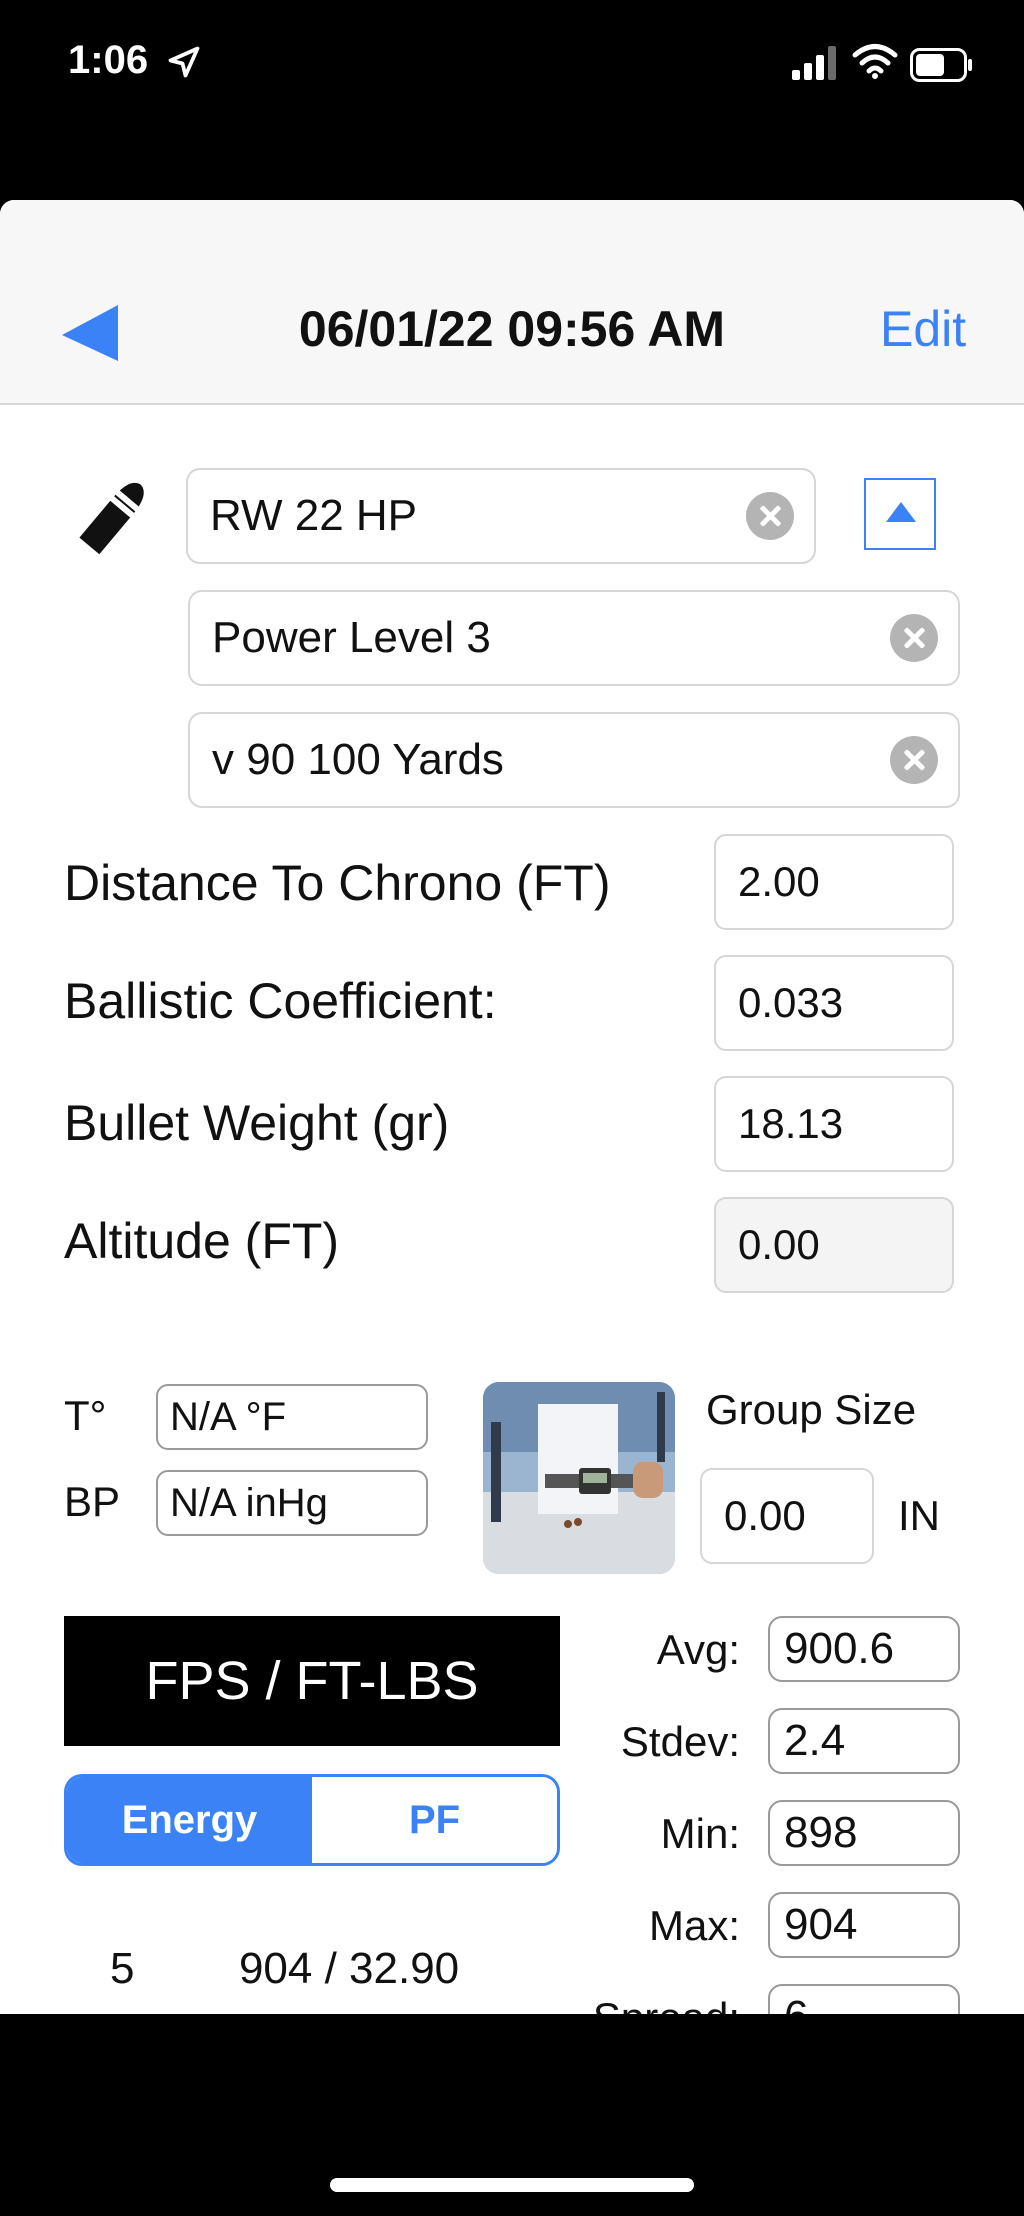 Image resolution: width=1024 pixels, height=2216 pixels. I want to click on notes-field: v 90 100 Yards, so click(574, 760).